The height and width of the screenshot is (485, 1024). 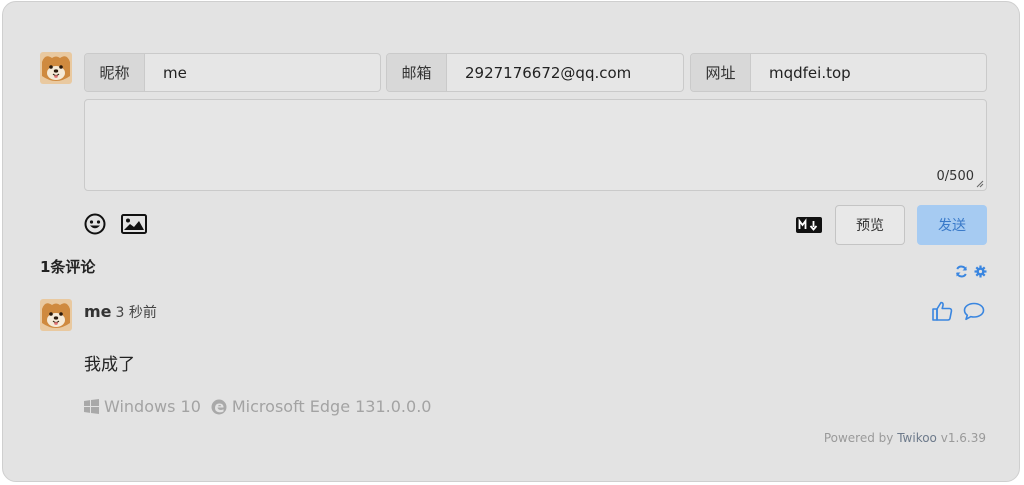 What do you see at coordinates (961, 272) in the screenshot?
I see `refresh-icon` at bounding box center [961, 272].